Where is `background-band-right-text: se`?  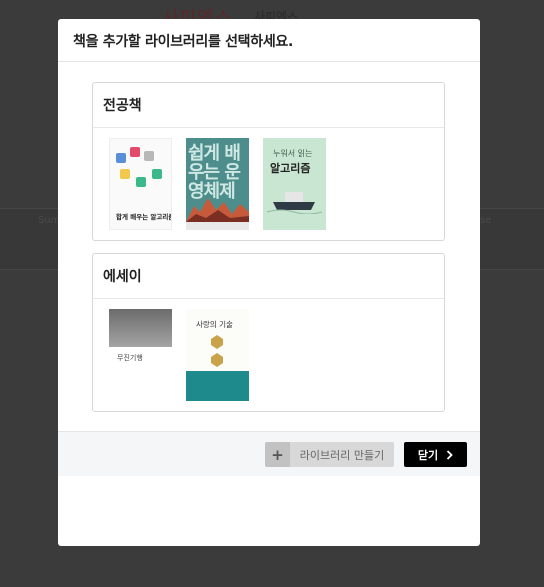 background-band-right-text: se is located at coordinates (486, 220).